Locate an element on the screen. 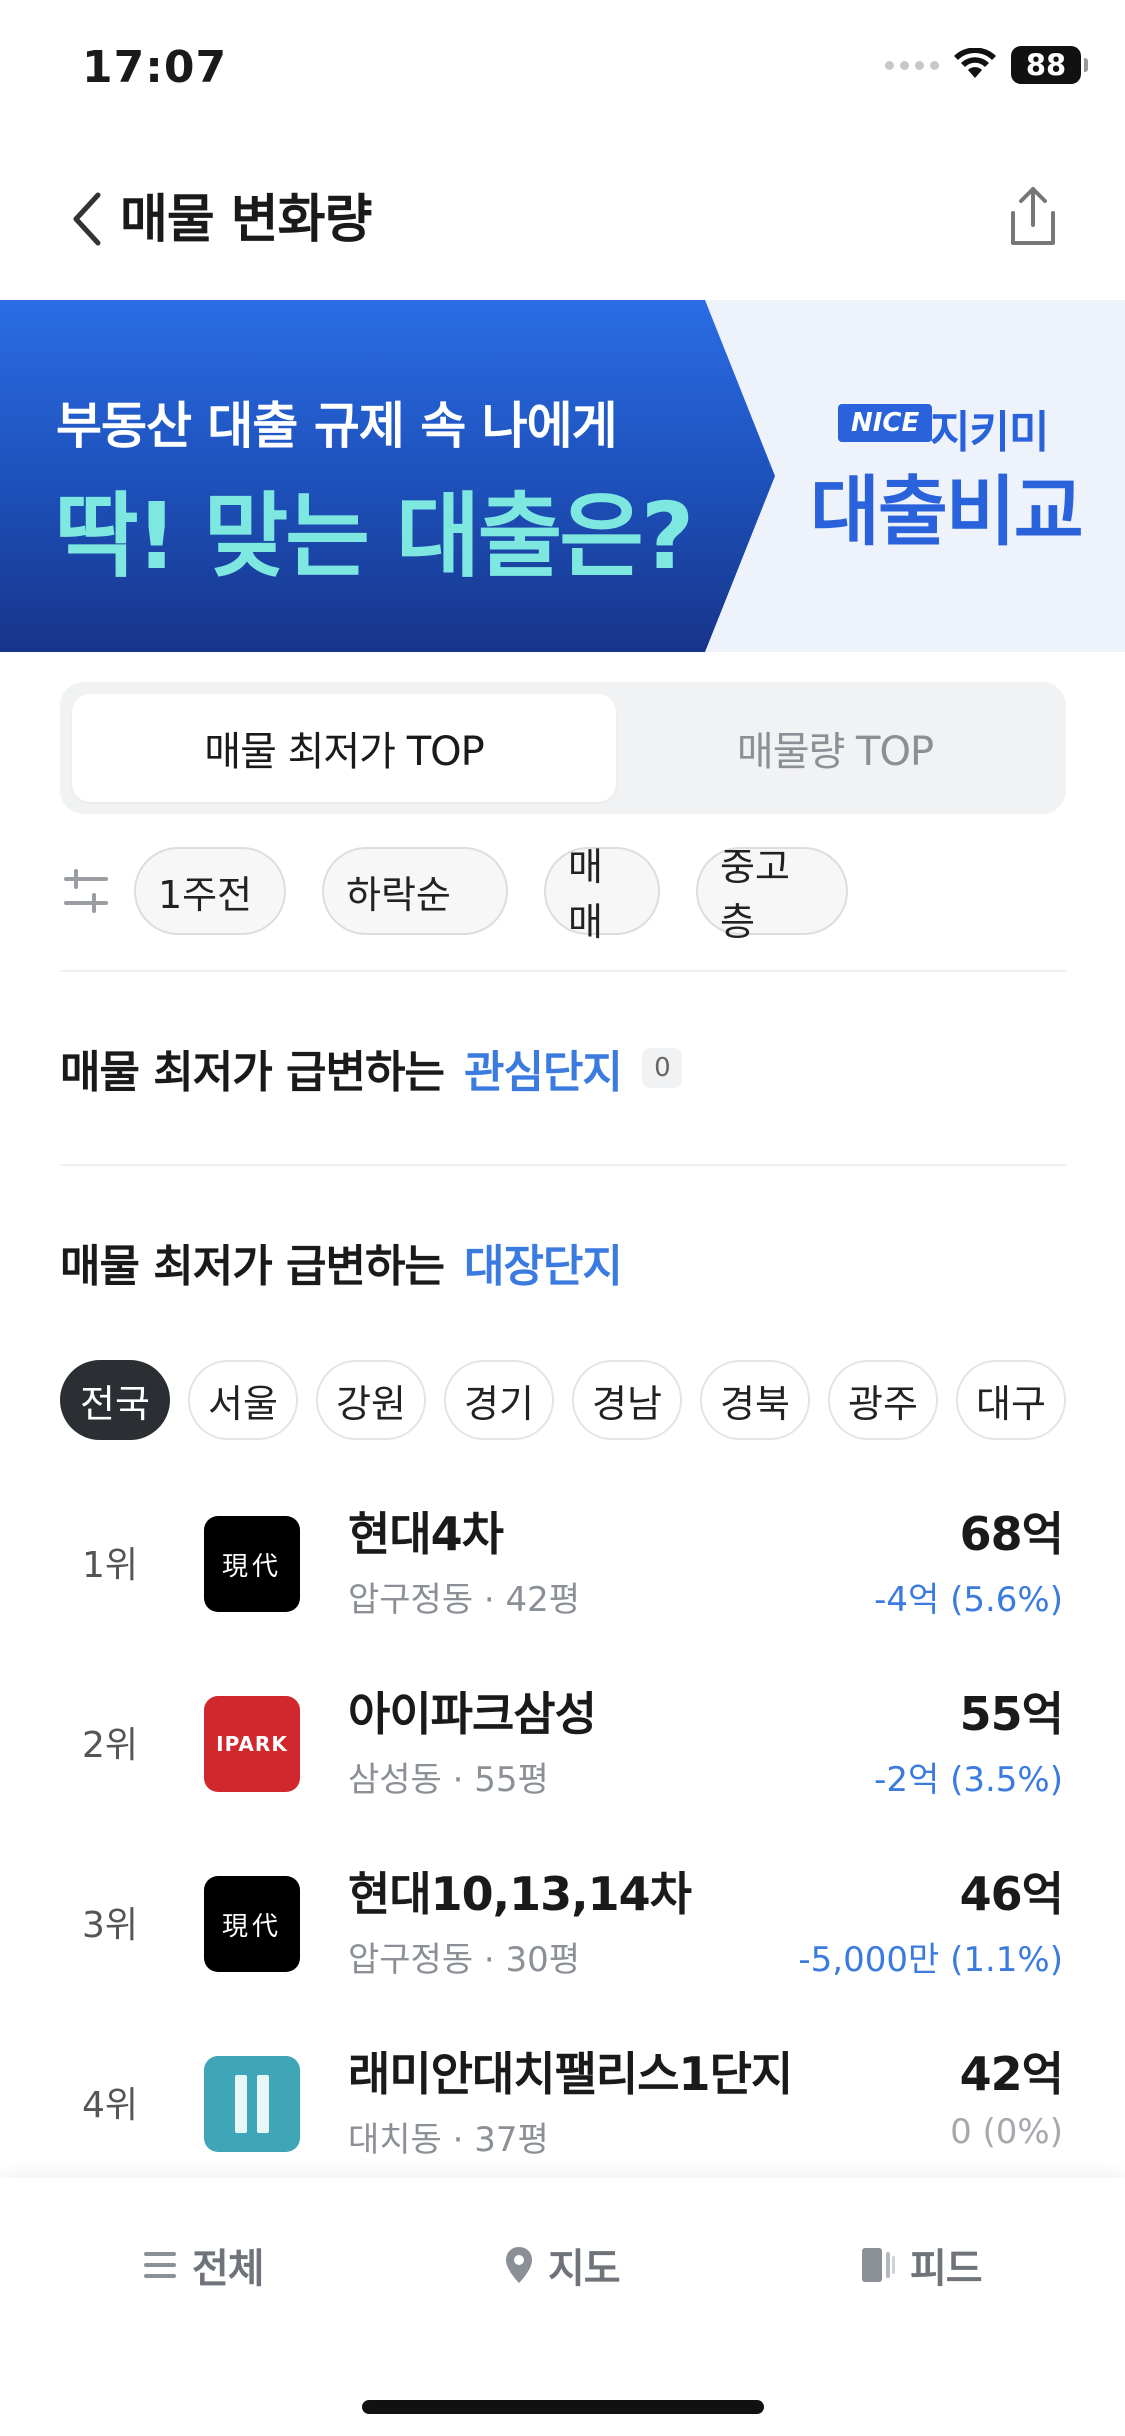  map-pin-icon is located at coordinates (519, 2265).